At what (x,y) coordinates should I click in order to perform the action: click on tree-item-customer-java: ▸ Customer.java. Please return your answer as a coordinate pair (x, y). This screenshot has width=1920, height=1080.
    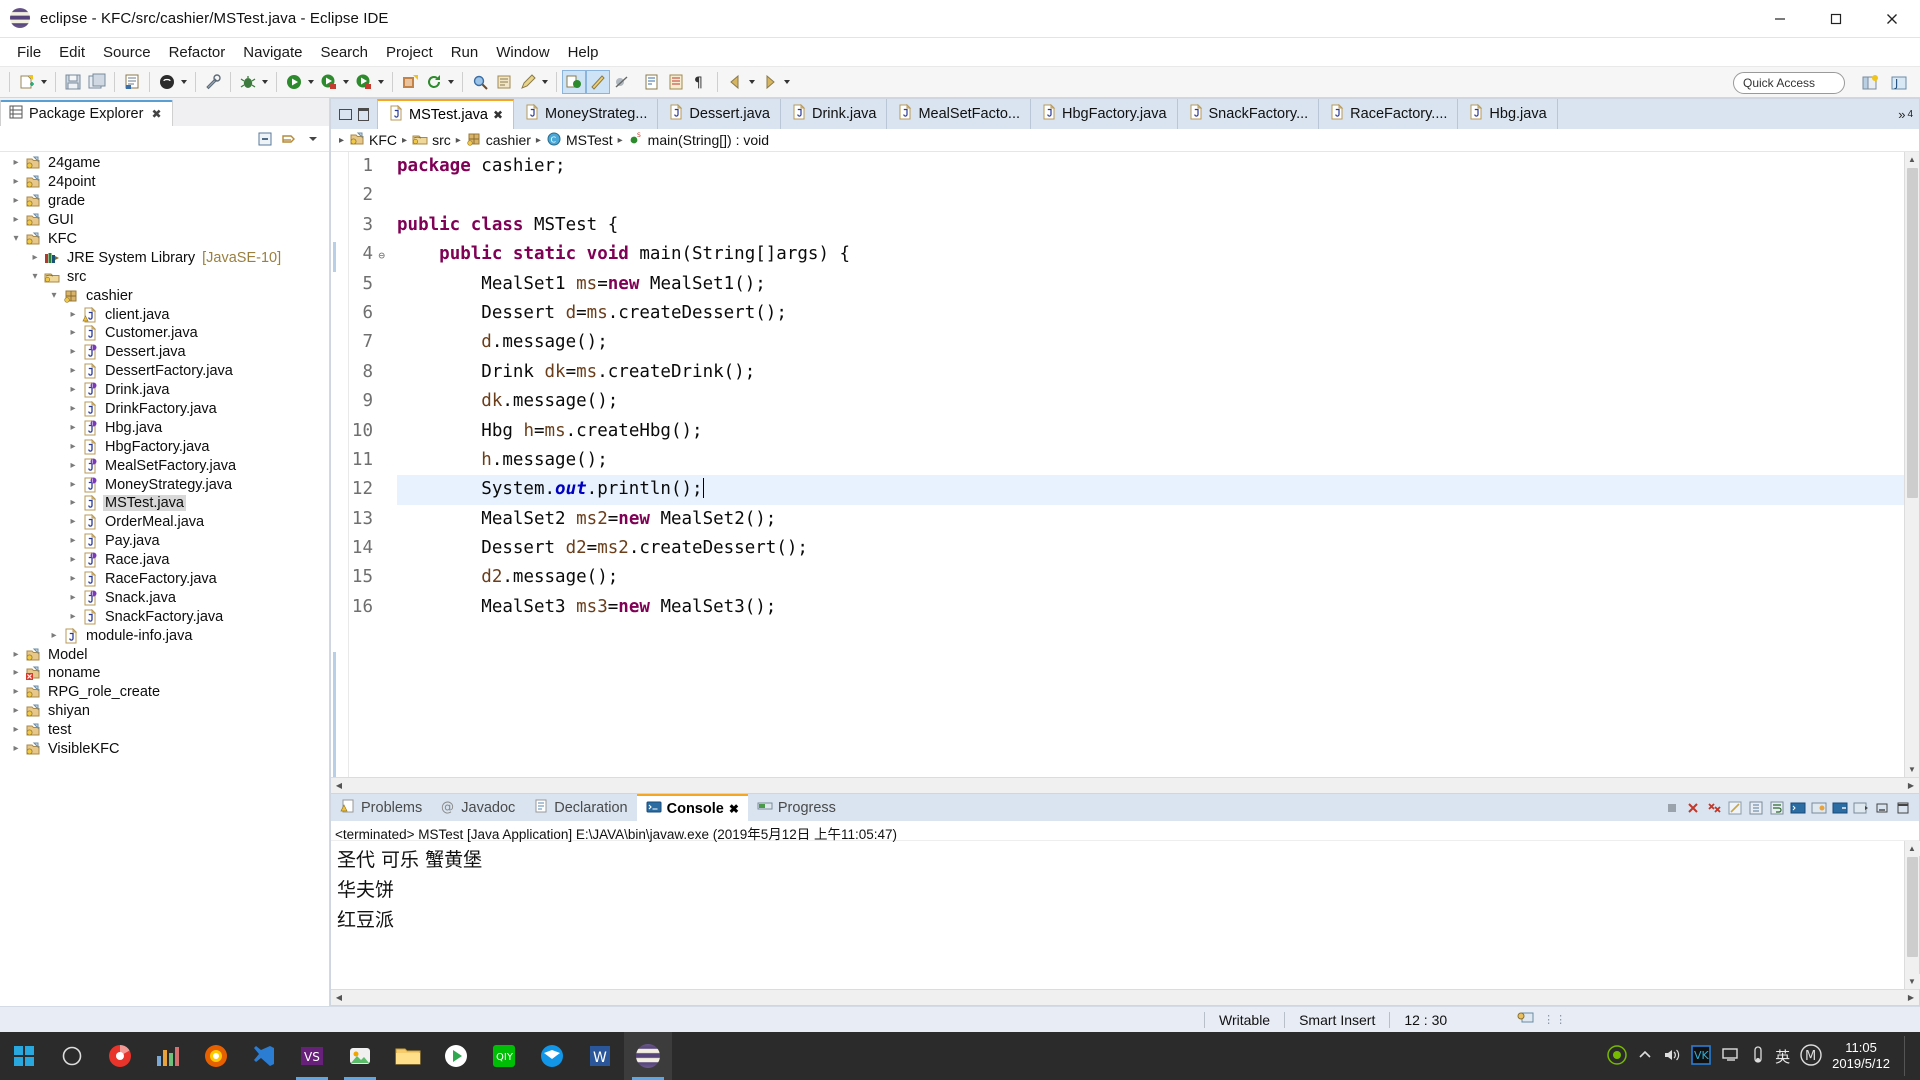
    Looking at the image, I should click on (164, 333).